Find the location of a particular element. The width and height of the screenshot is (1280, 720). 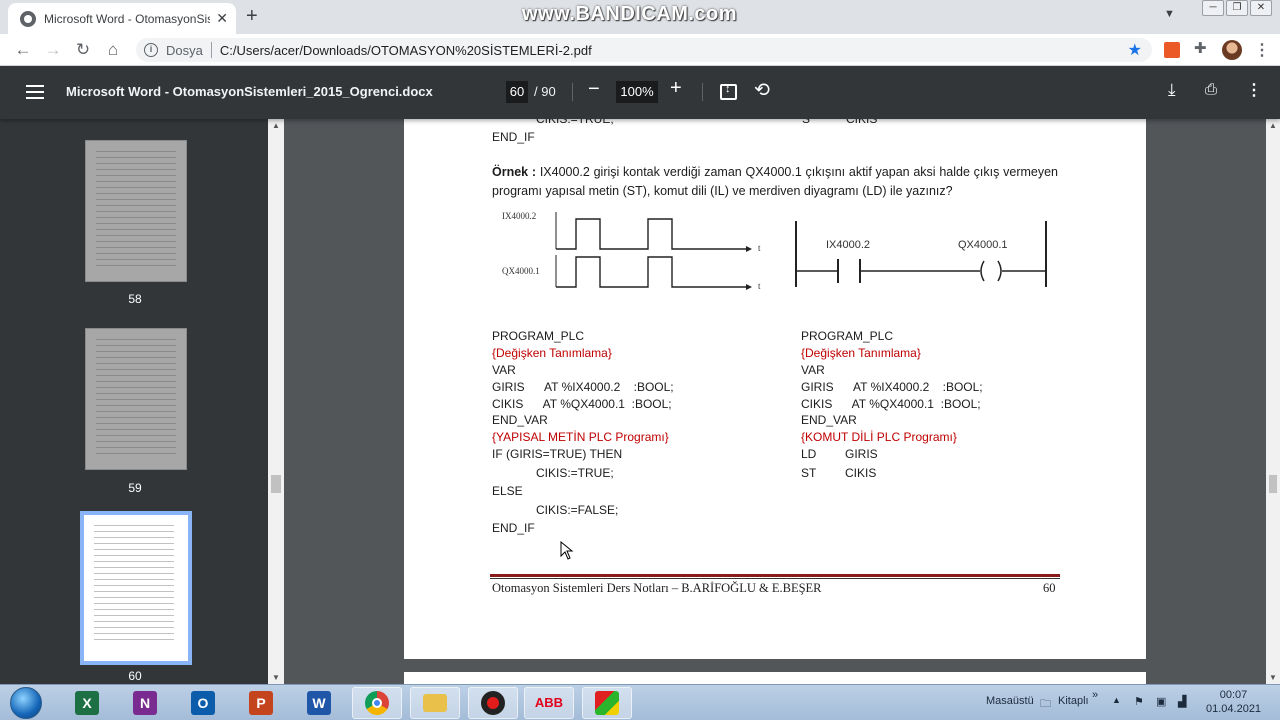

page-thumbnail-active is located at coordinates (136, 588).